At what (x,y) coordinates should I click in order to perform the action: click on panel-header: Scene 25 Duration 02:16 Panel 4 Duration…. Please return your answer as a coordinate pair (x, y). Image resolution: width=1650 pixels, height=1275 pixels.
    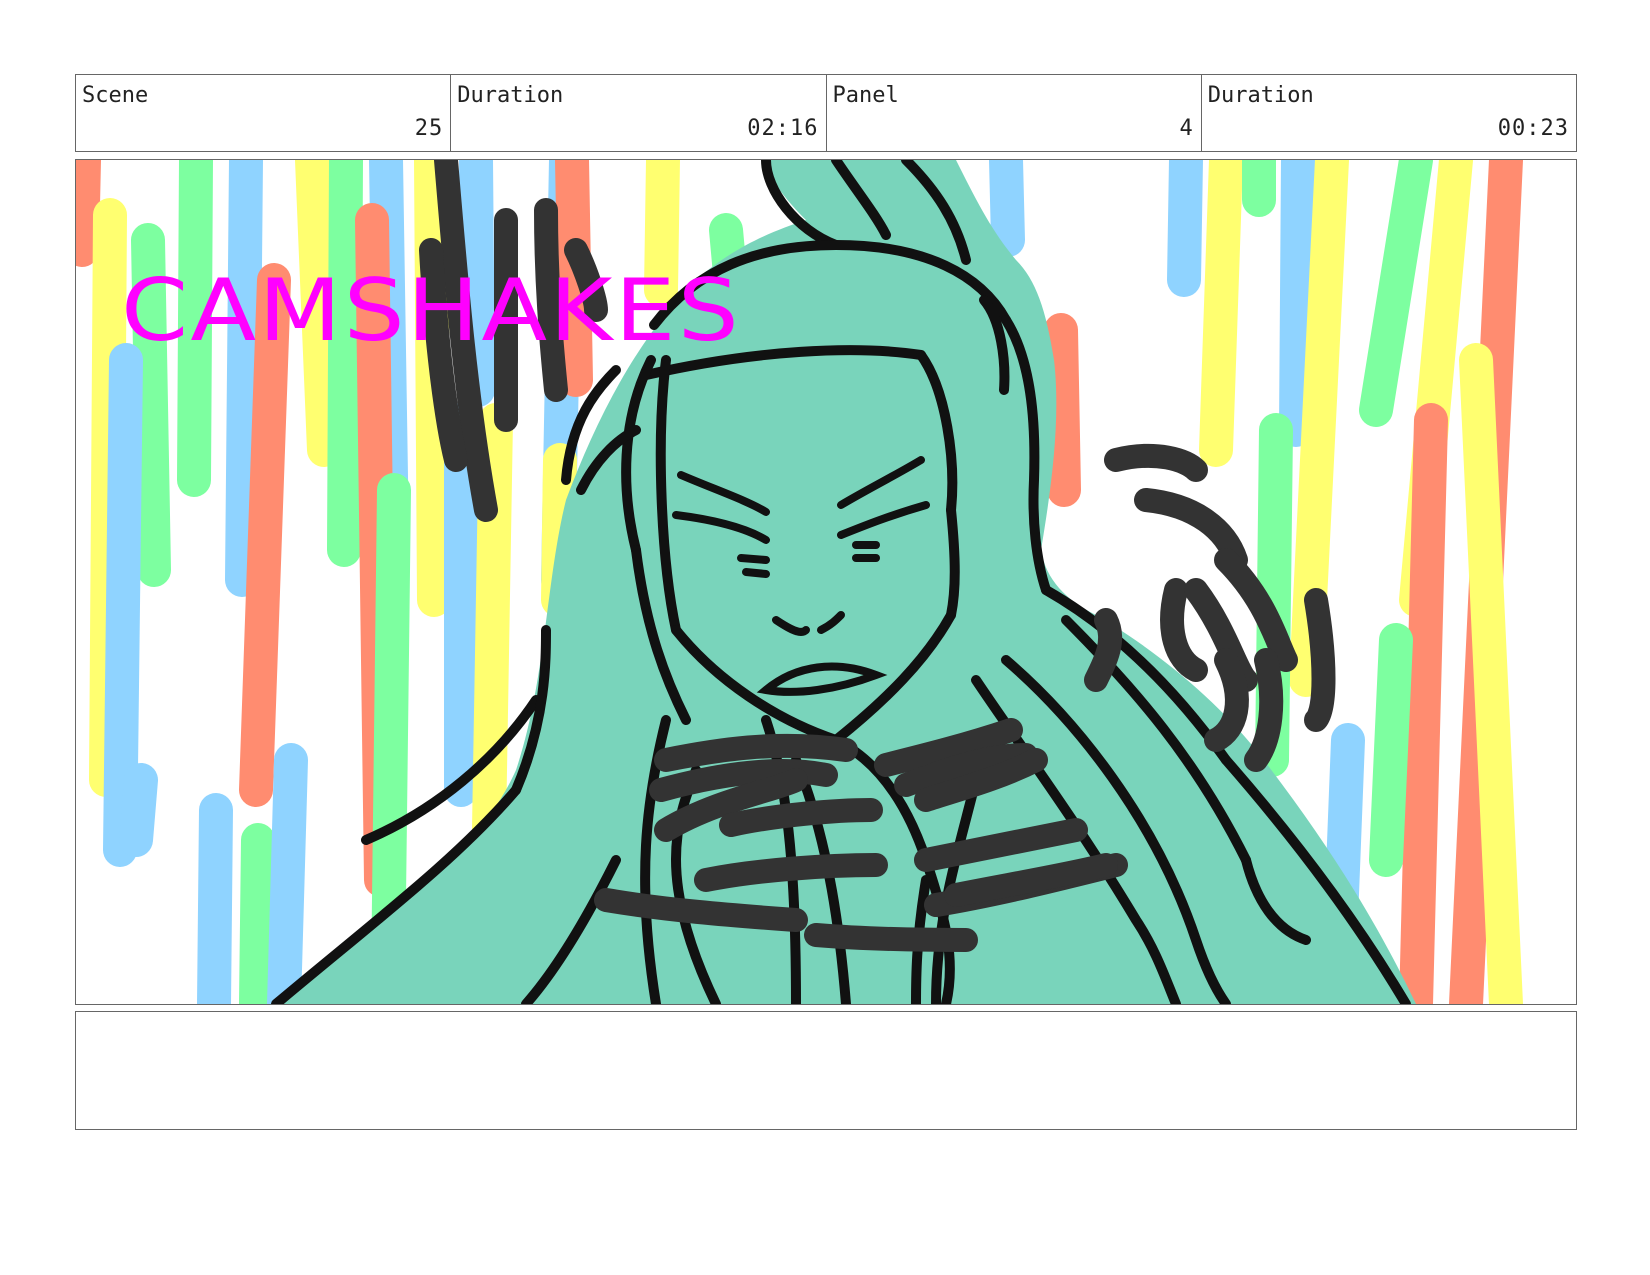
    Looking at the image, I should click on (826, 113).